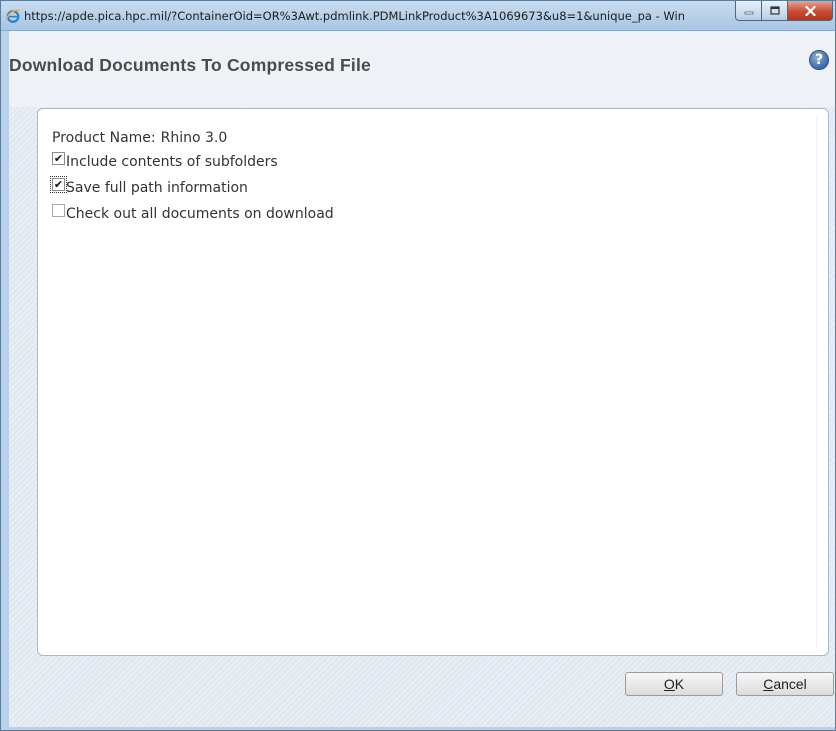 This screenshot has height=731, width=836. I want to click on include-subfolders-checkbox: ✔, so click(58, 158).